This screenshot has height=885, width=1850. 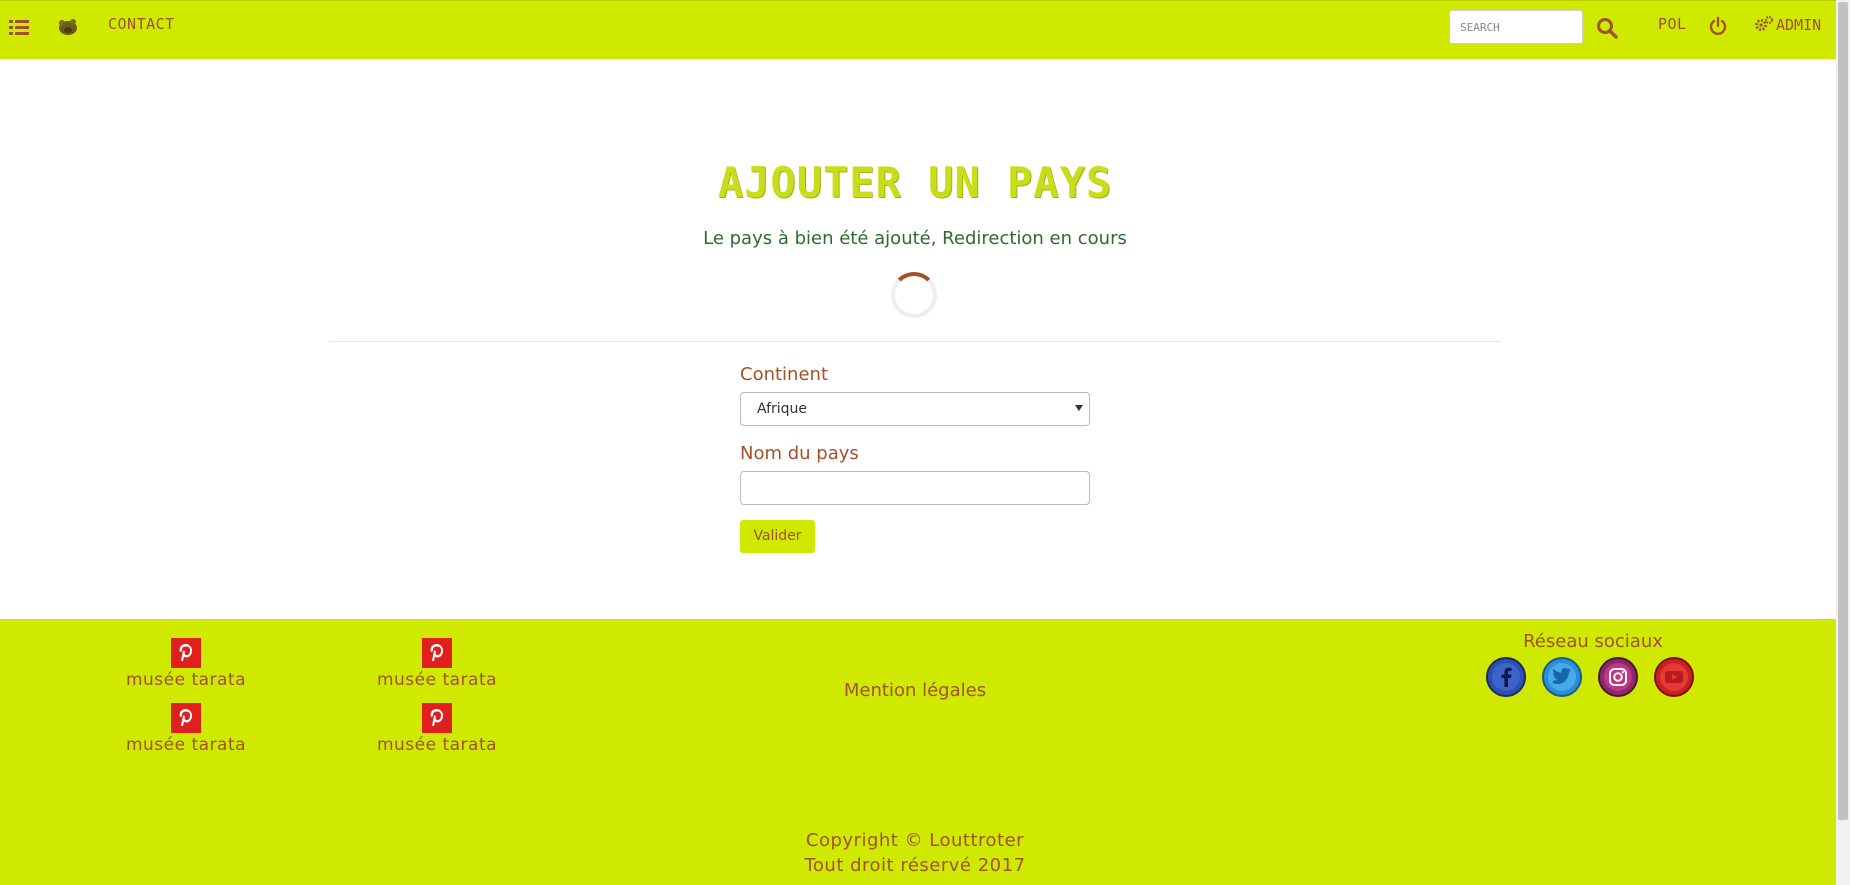 What do you see at coordinates (914, 295) in the screenshot?
I see `loading-spinner` at bounding box center [914, 295].